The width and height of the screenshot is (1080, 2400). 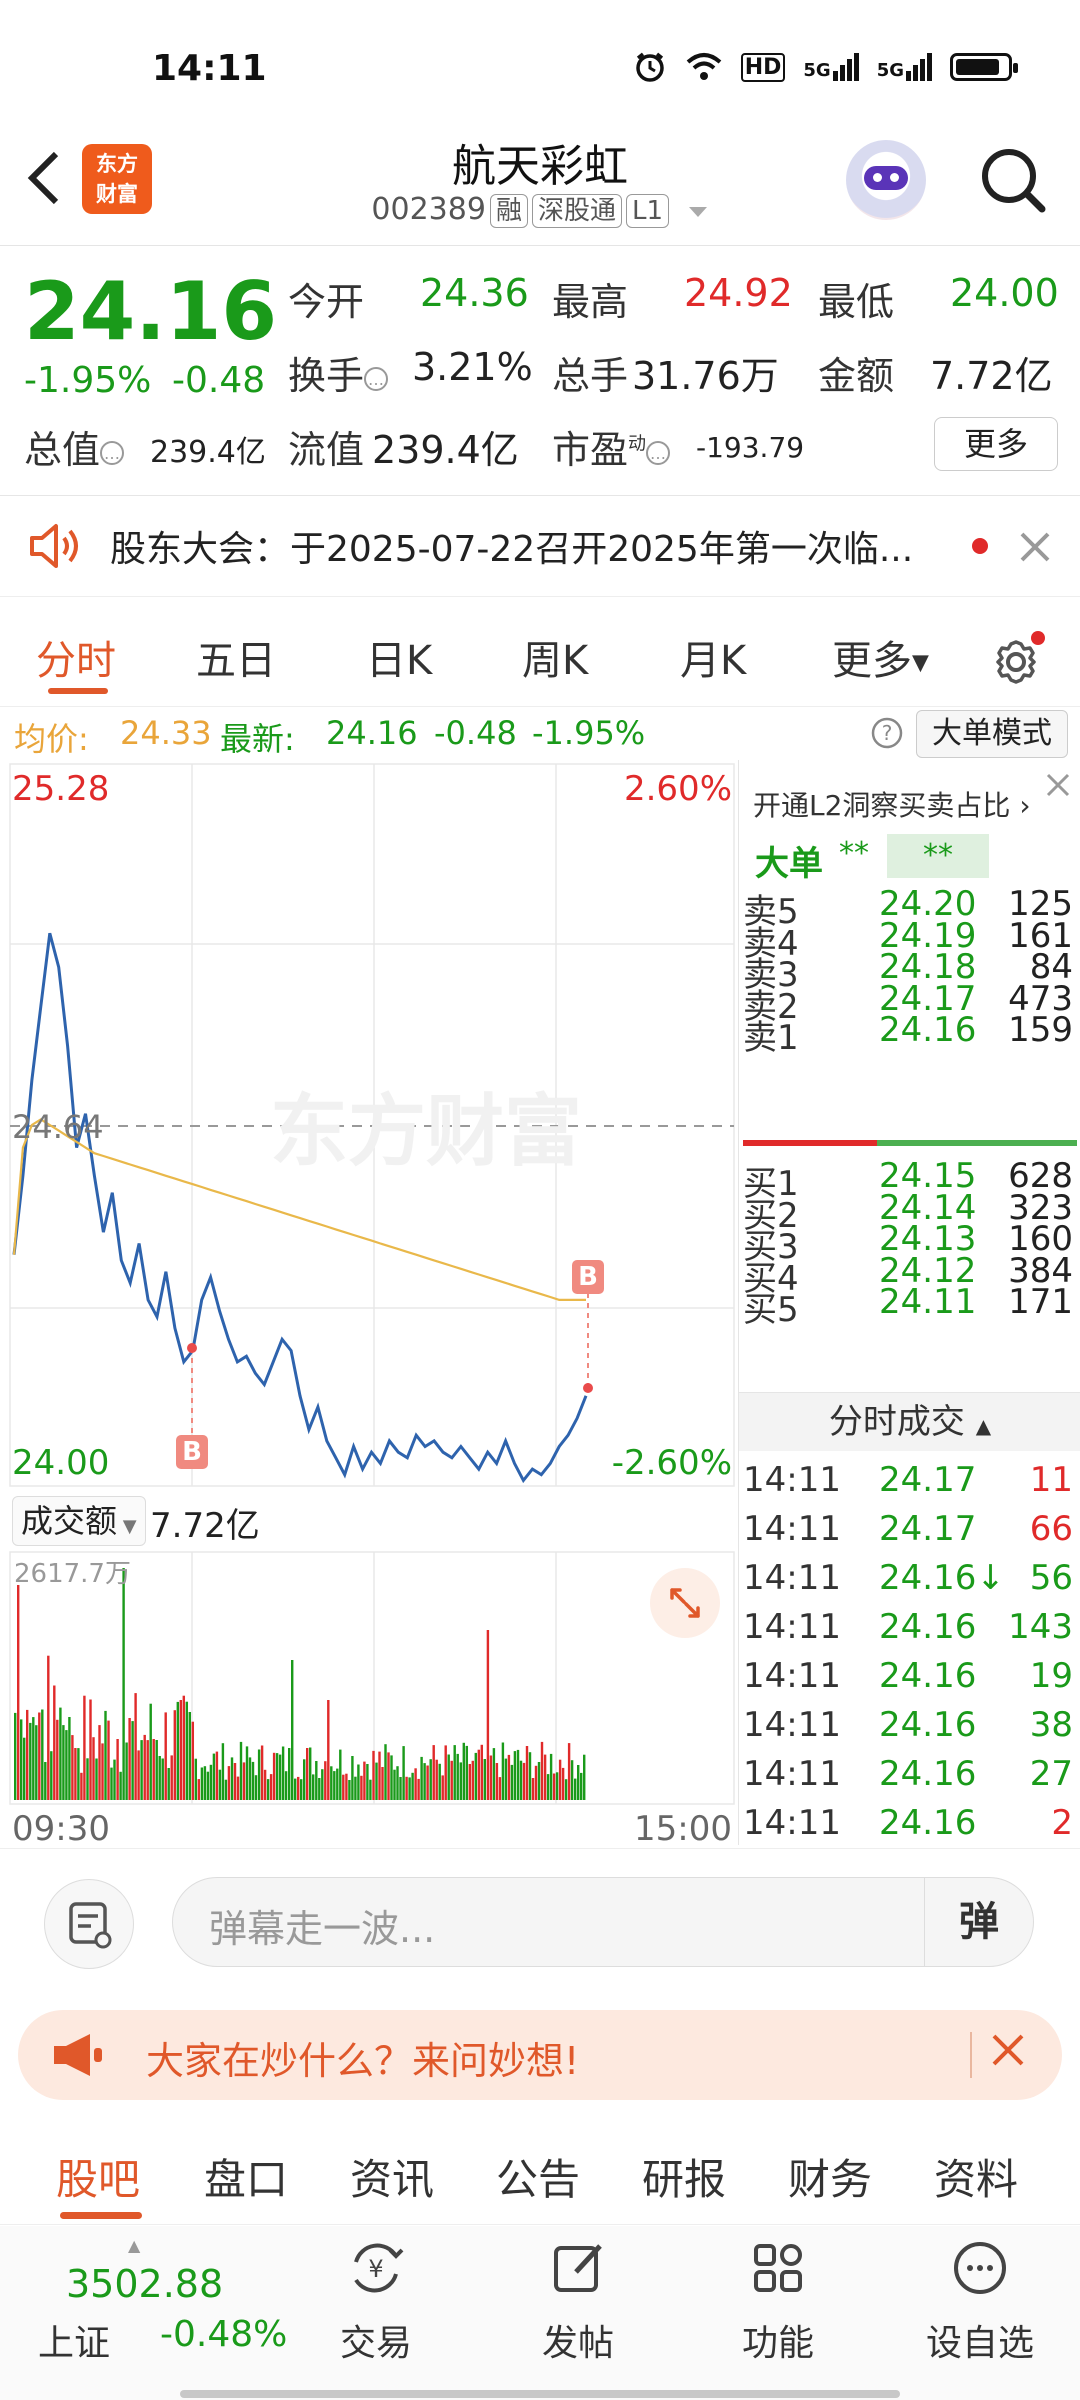 What do you see at coordinates (399, 657) in the screenshot?
I see `tab-daily-k: 日K` at bounding box center [399, 657].